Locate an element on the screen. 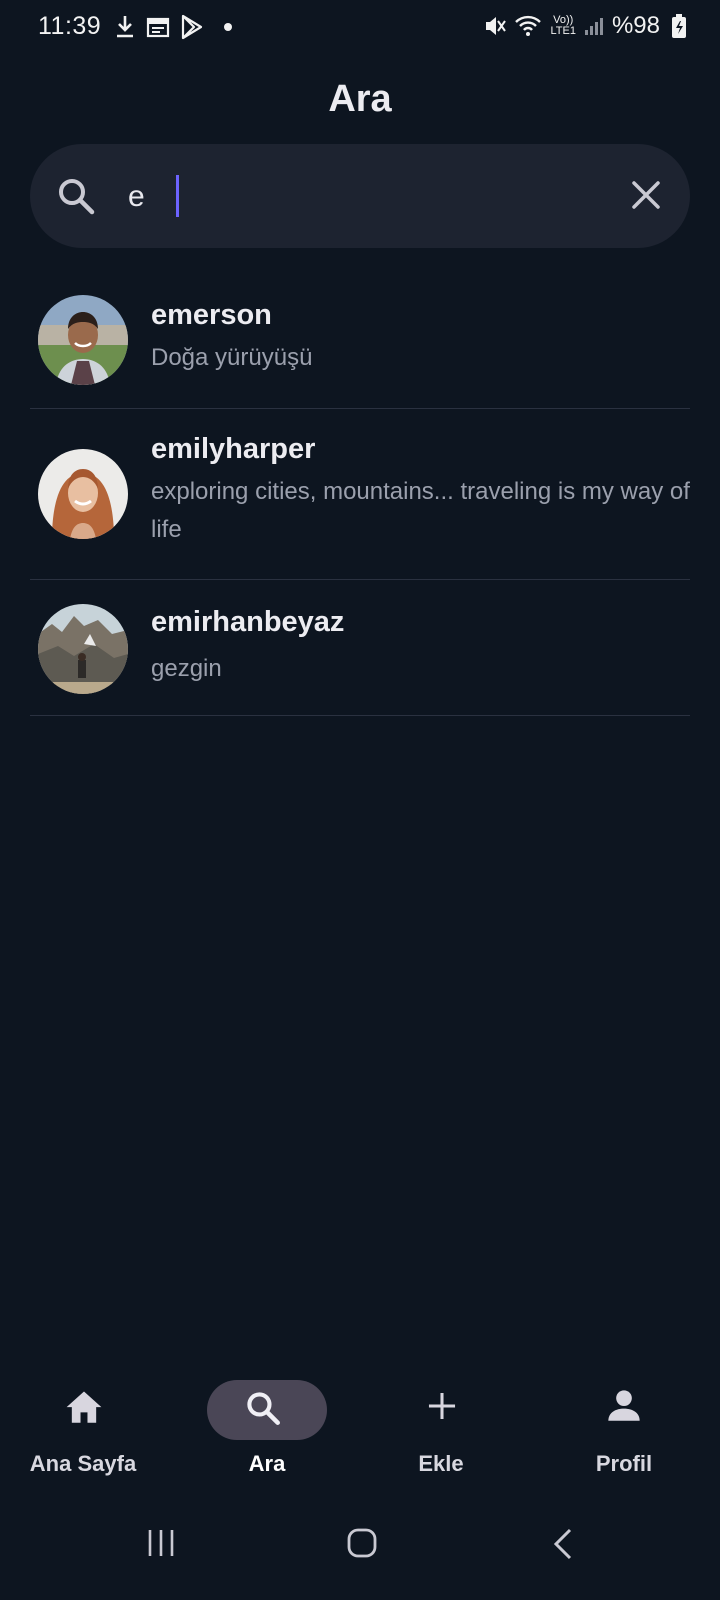 Image resolution: width=720 pixels, height=1600 pixels. search-bar is located at coordinates (360, 196).